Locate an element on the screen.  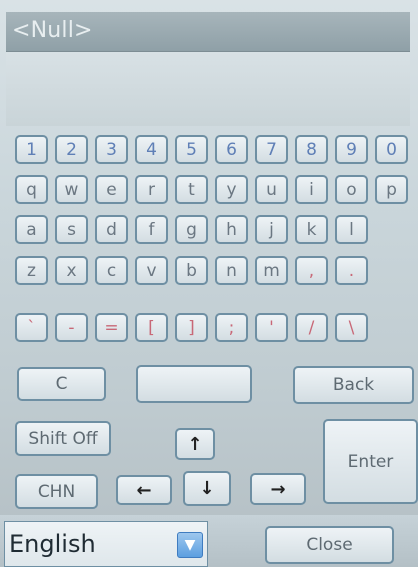
key-left-bracket: [ is located at coordinates (151, 327).